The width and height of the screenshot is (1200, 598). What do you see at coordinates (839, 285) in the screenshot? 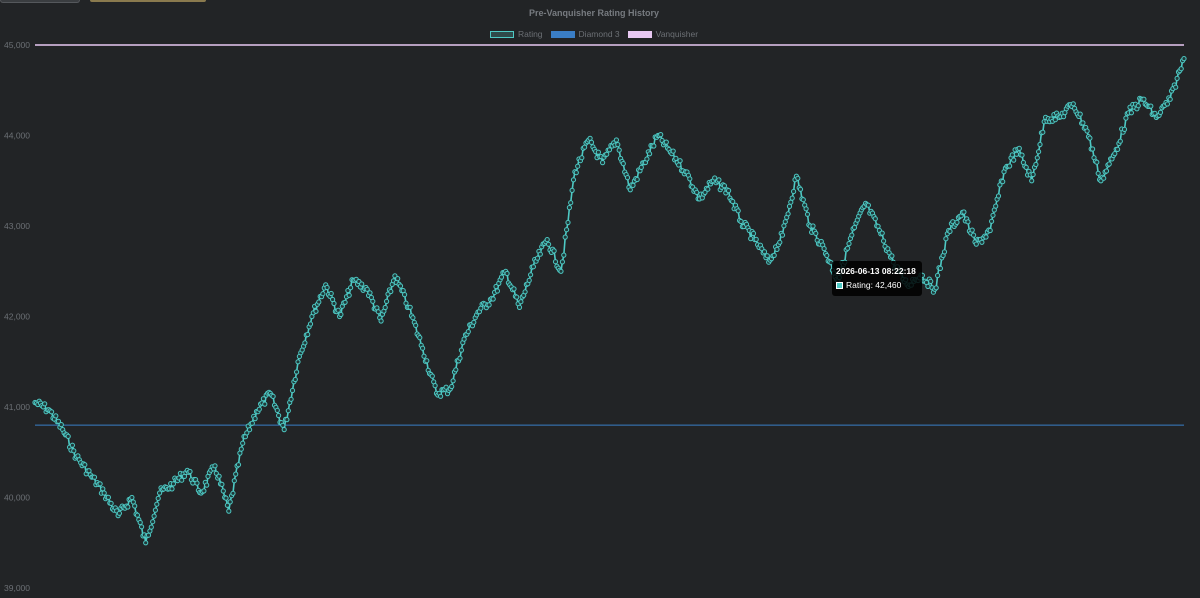
I see `tooltip-swatch` at bounding box center [839, 285].